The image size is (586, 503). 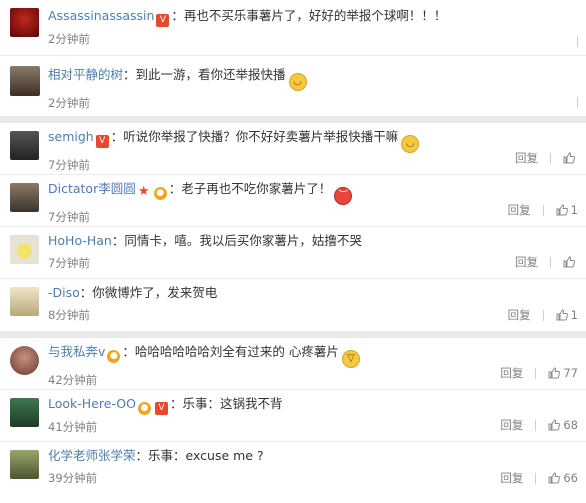 What do you see at coordinates (293, 468) in the screenshot?
I see `comment-item: 化学老师张学荣：乐事：excuse me ? 39分钟前 回复 66` at bounding box center [293, 468].